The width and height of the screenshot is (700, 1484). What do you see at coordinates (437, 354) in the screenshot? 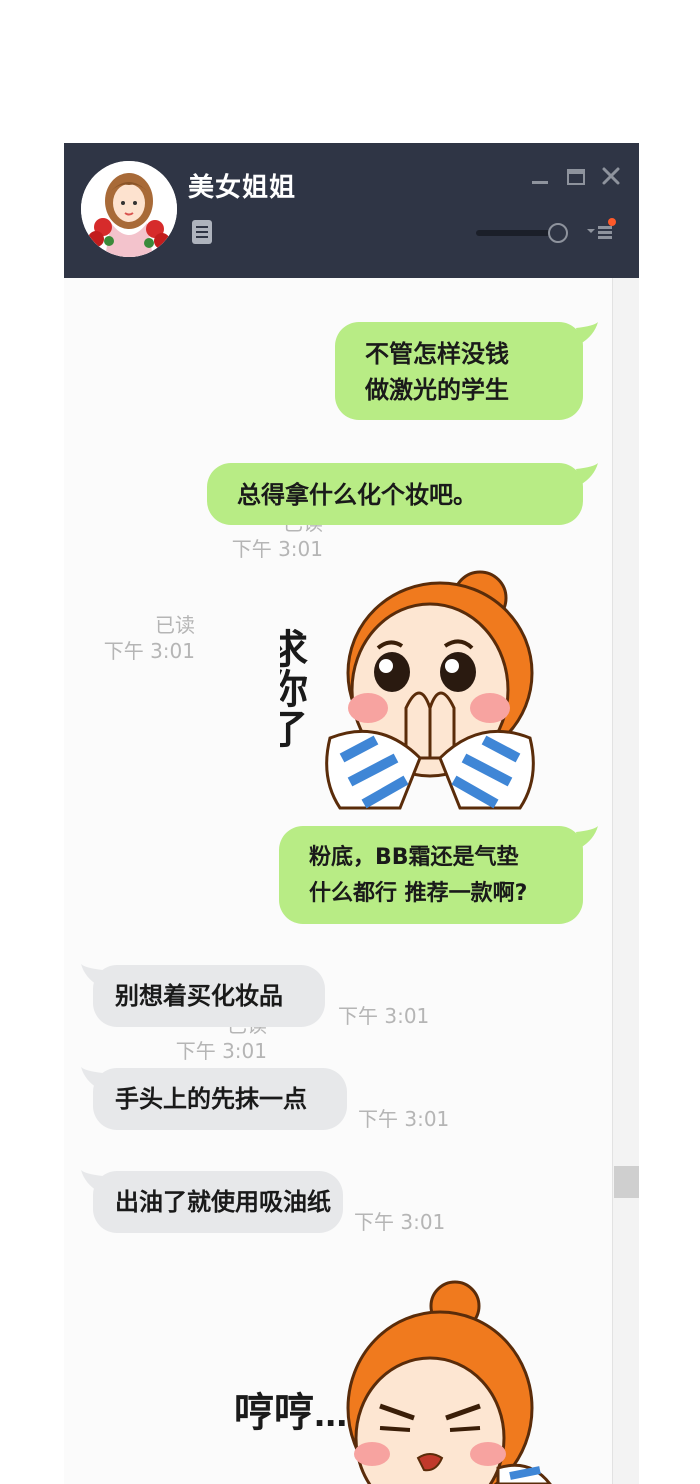
I see `message-text: 不管怎样没钱` at bounding box center [437, 354].